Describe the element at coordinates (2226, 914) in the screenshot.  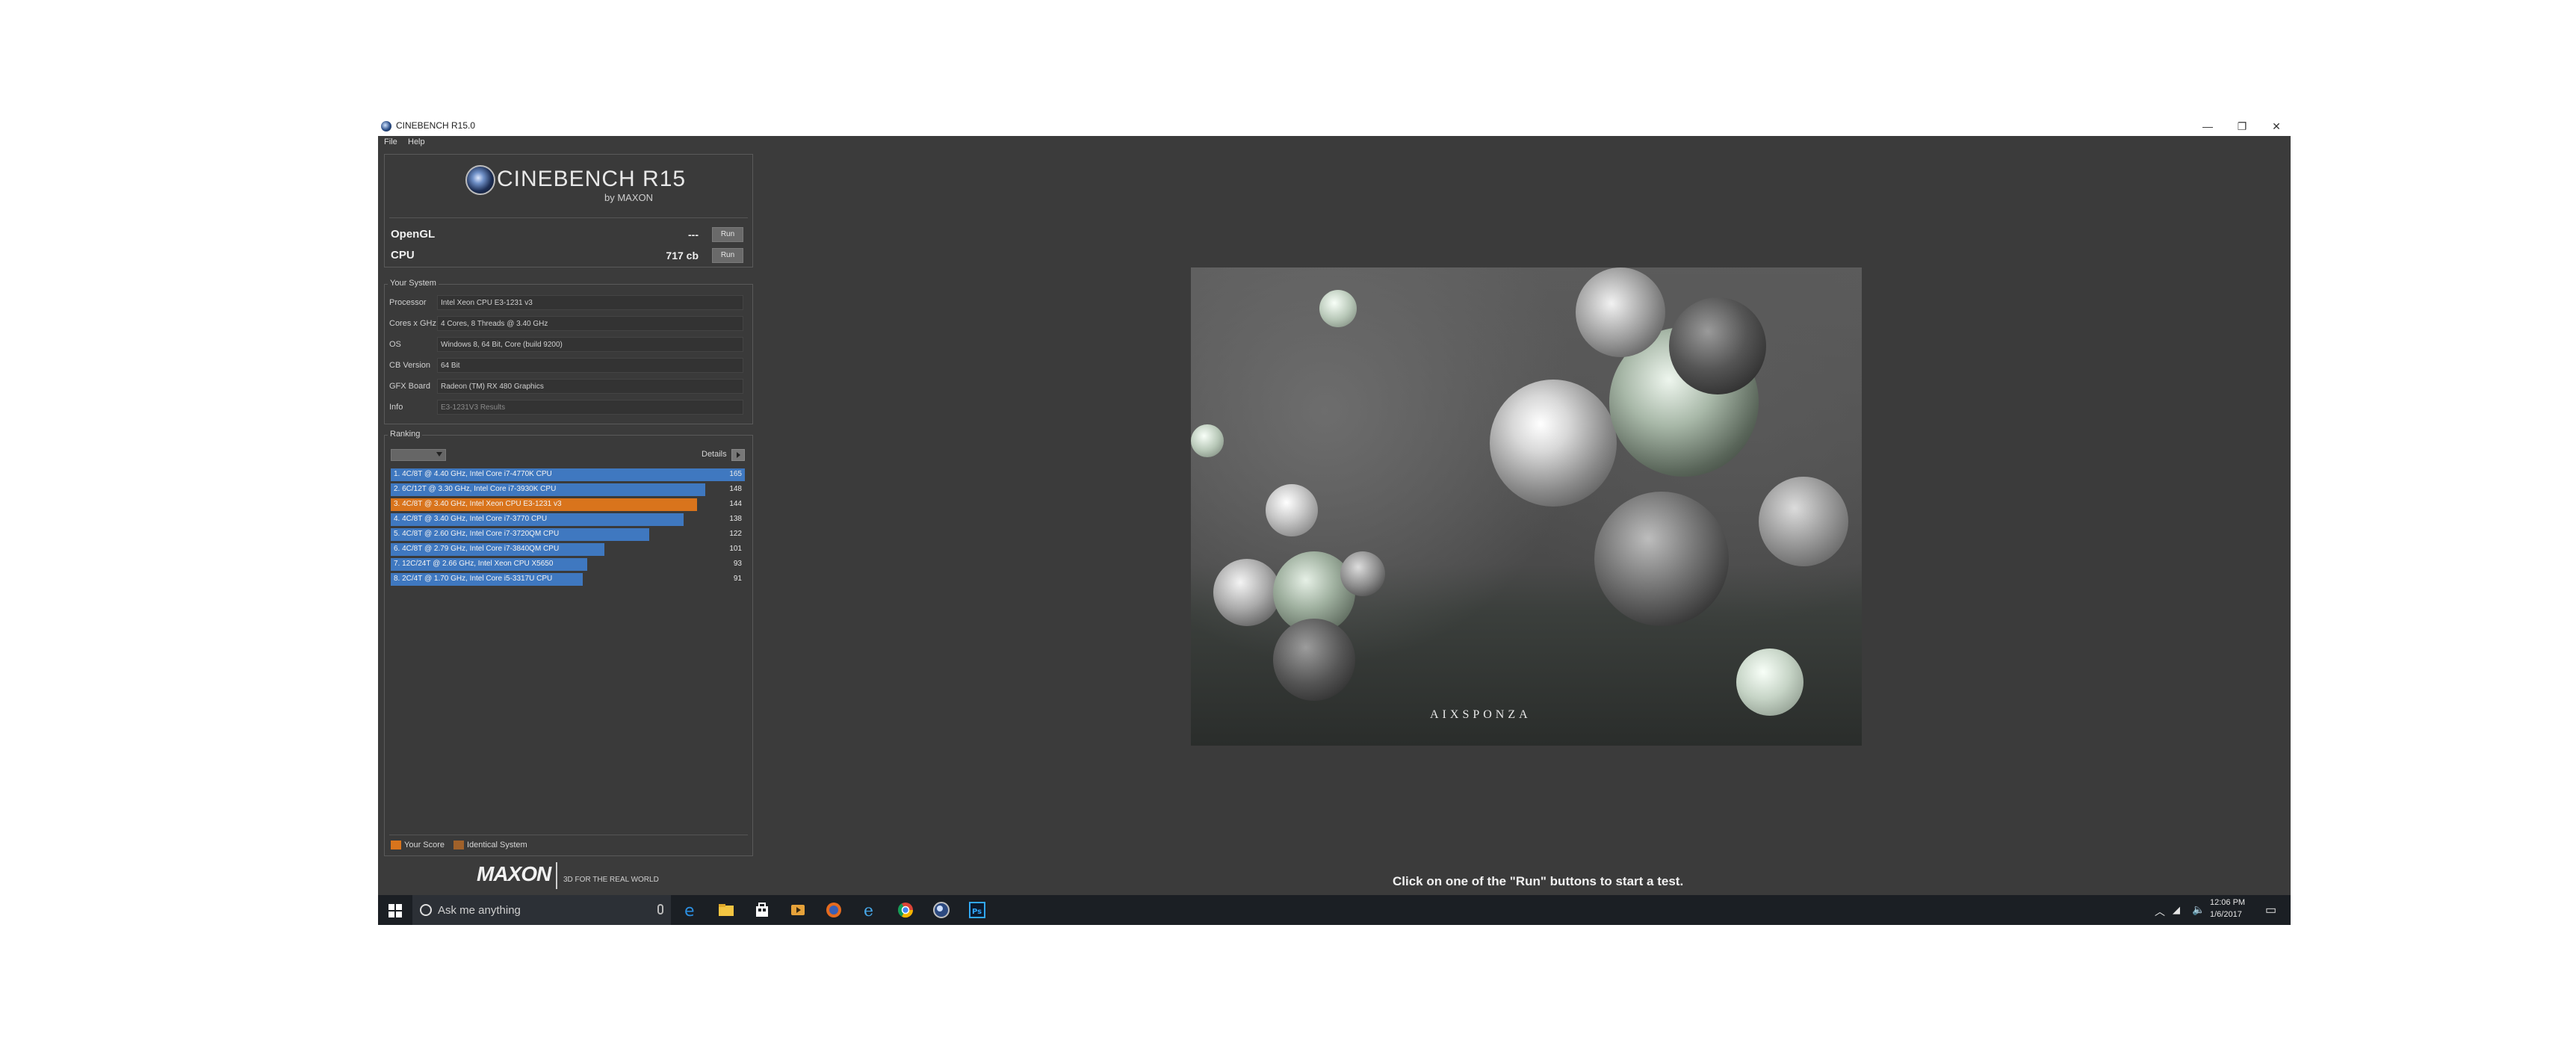
I see `clock-date: 1/6/2017` at that location.